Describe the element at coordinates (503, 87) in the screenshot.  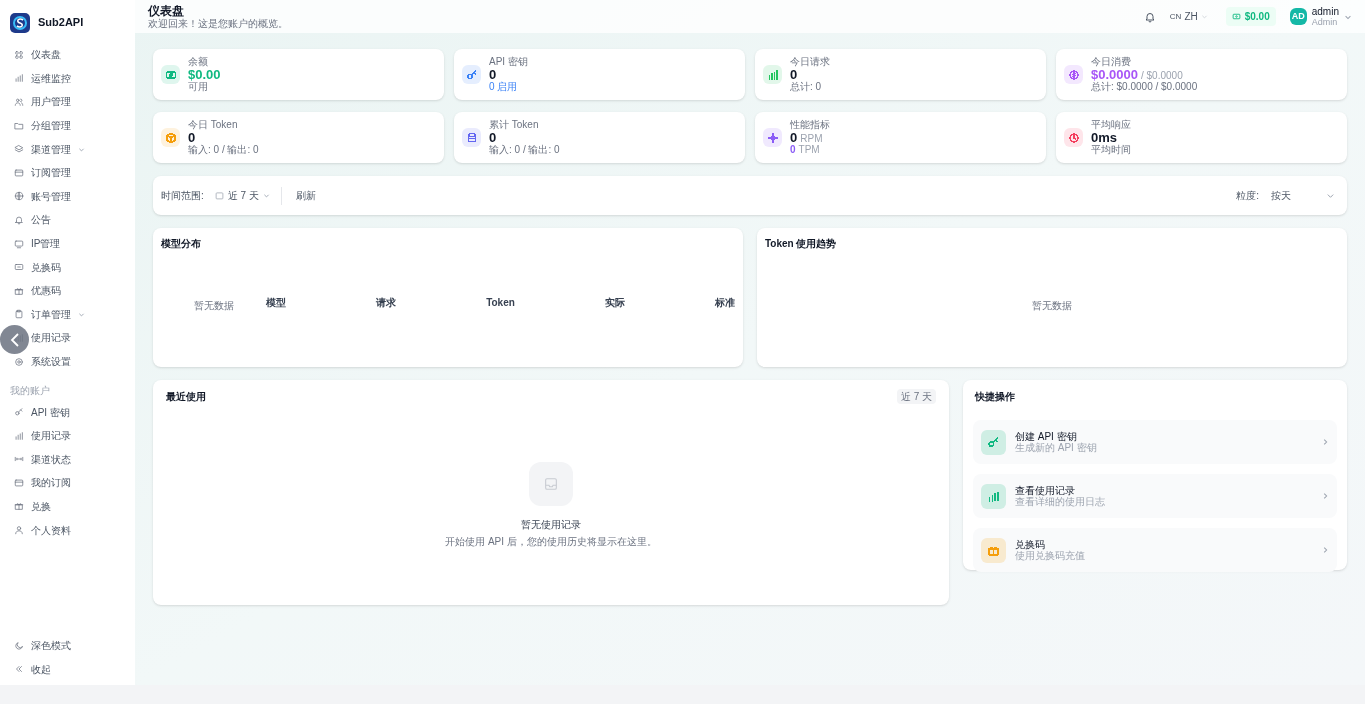
I see `stat-caption: 0 启用` at that location.